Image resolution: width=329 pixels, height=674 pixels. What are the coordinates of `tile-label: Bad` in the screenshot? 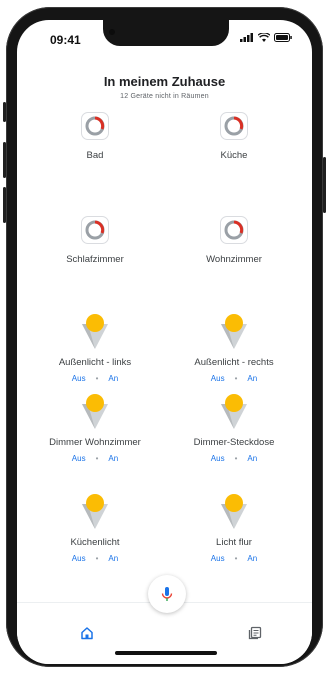 It's located at (95, 155).